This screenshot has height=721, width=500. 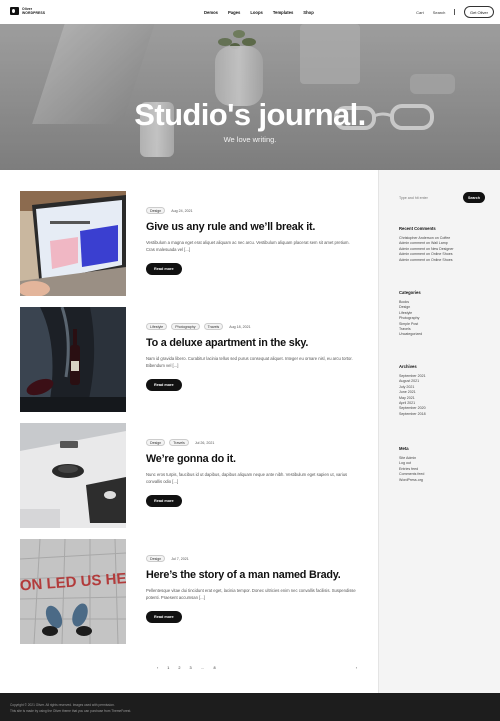 I want to click on header-tools: Cart Search Get Oliver, so click(x=455, y=12).